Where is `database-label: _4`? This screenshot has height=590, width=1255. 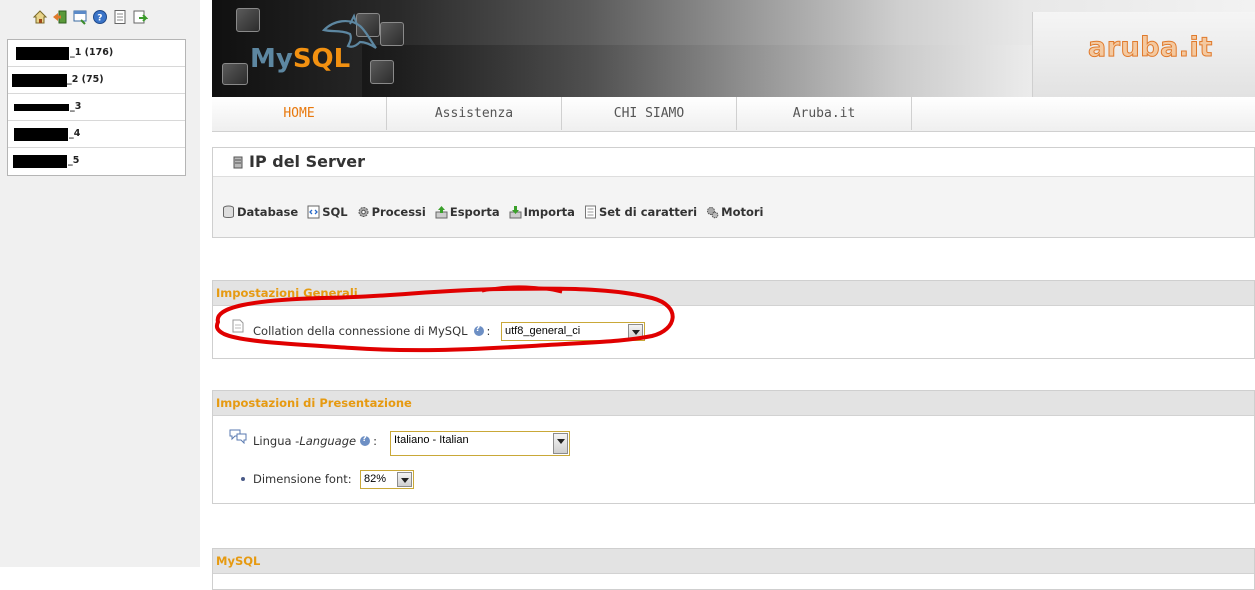 database-label: _4 is located at coordinates (74, 133).